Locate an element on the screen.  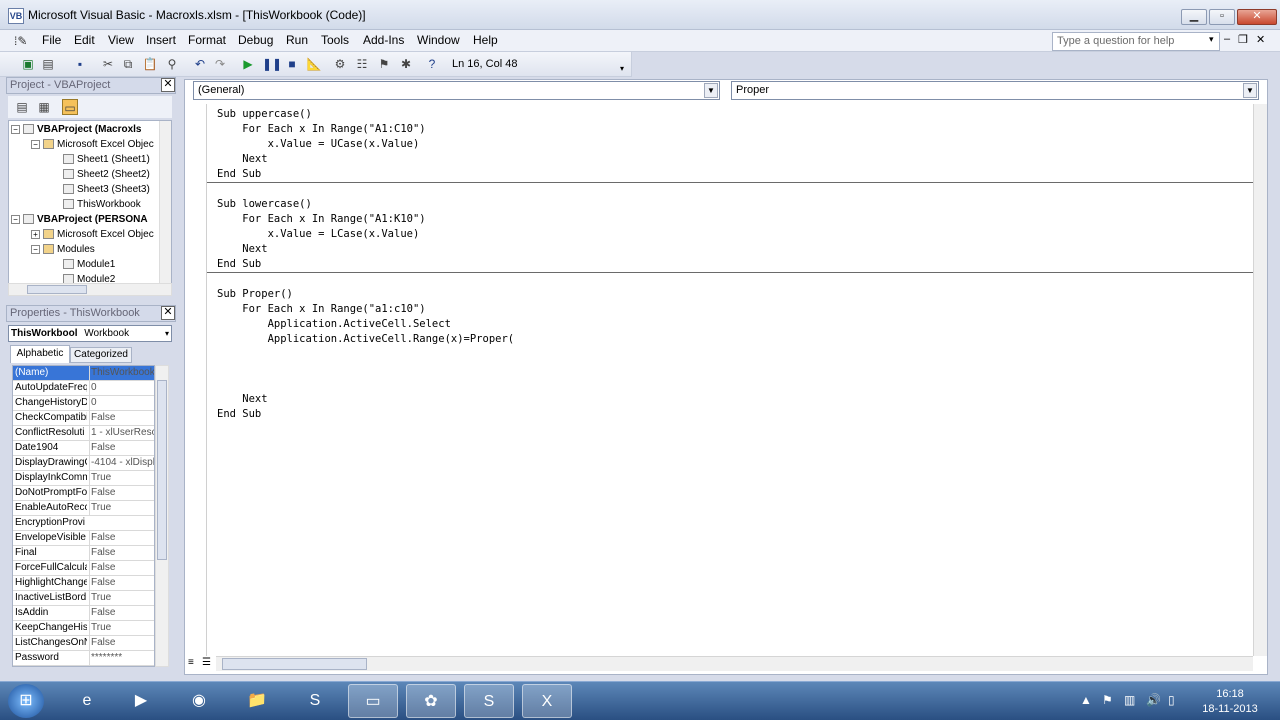
view-excel-icon: ▣ is located at coordinates (28, 64).